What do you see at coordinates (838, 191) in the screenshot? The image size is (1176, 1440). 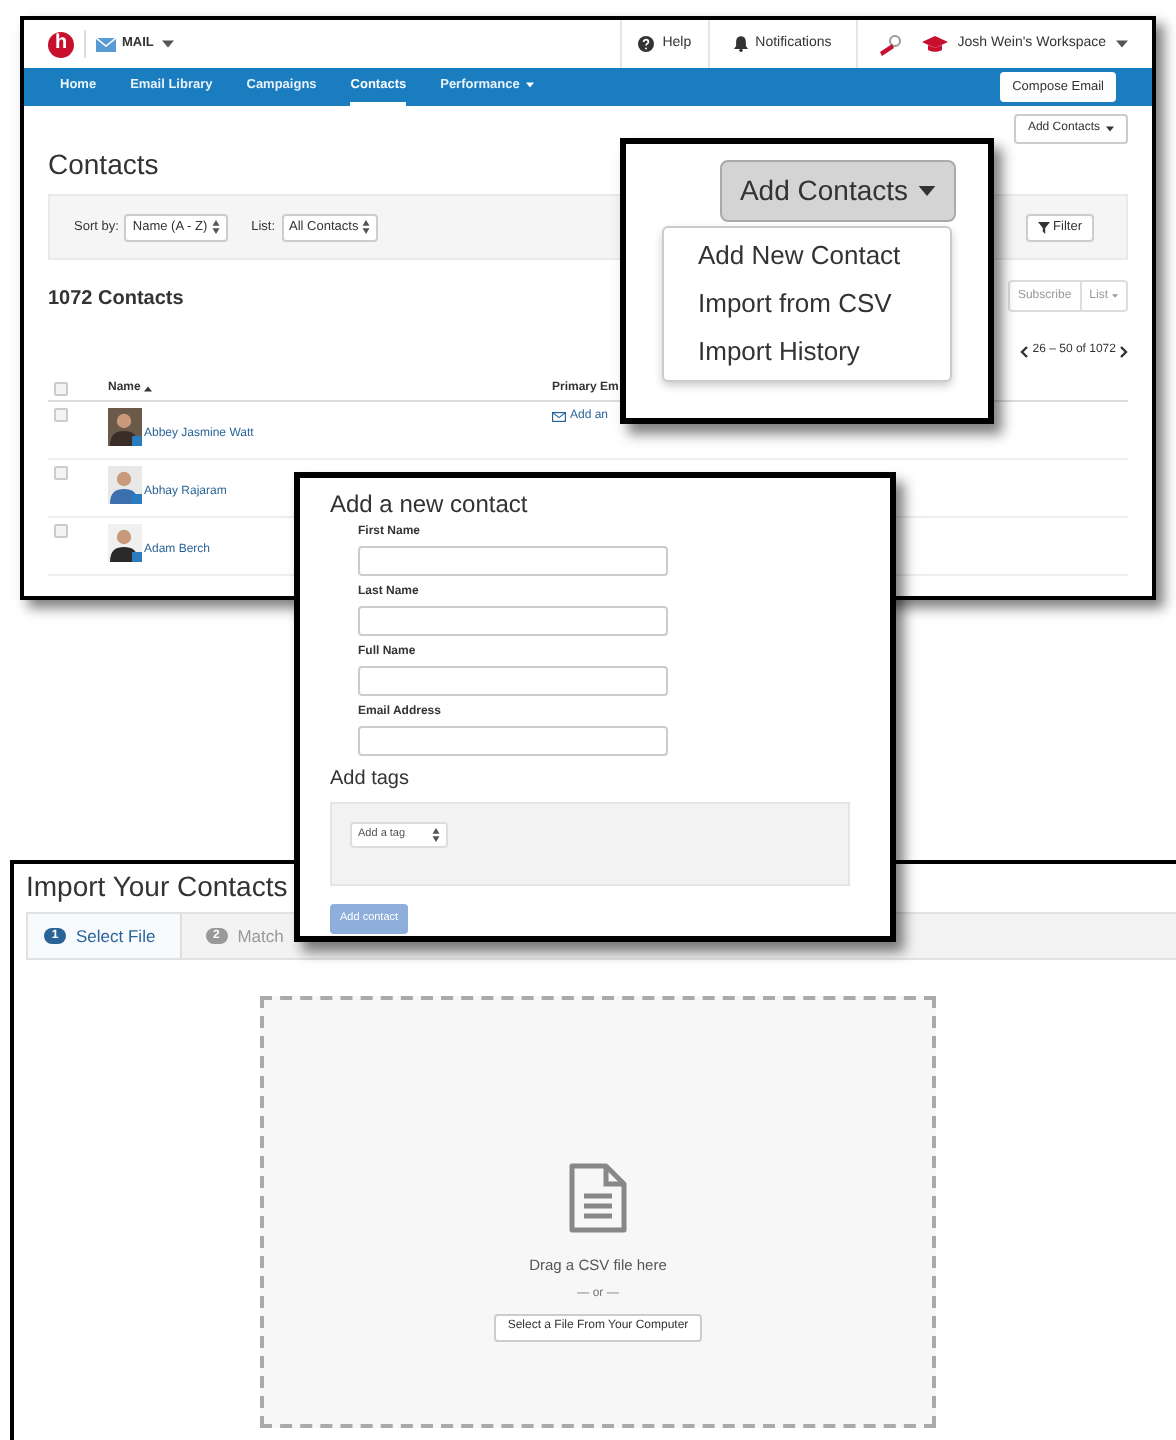 I see `add-contacts-button: Add Contacts` at bounding box center [838, 191].